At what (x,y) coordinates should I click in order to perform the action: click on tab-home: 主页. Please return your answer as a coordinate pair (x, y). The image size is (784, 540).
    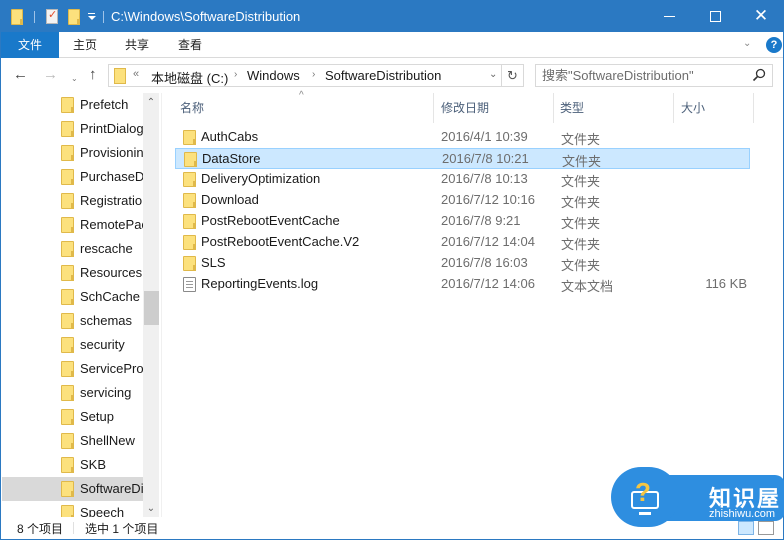
    Looking at the image, I should click on (85, 45).